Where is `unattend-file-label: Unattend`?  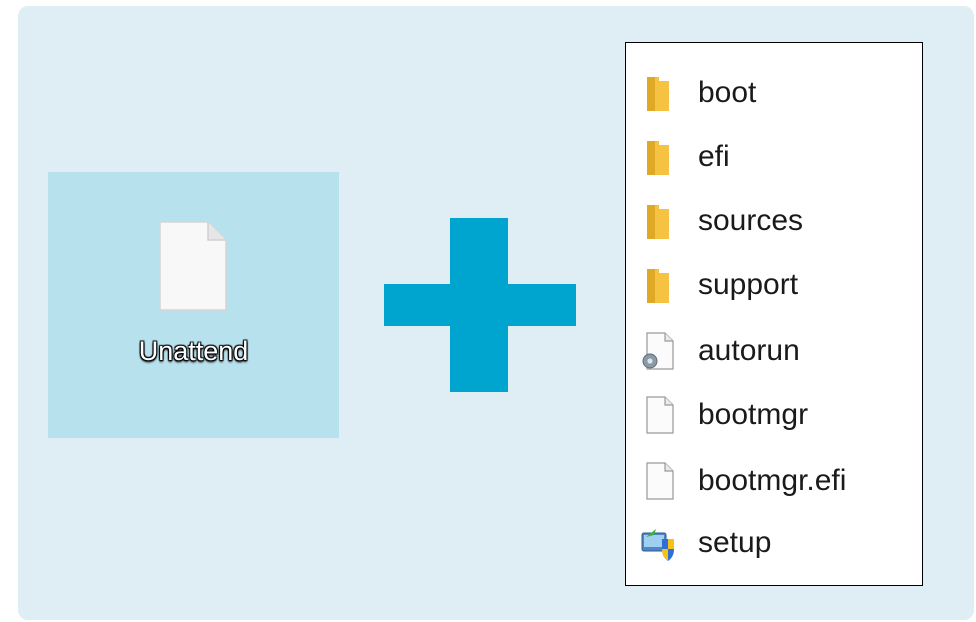 unattend-file-label: Unattend is located at coordinates (193, 351).